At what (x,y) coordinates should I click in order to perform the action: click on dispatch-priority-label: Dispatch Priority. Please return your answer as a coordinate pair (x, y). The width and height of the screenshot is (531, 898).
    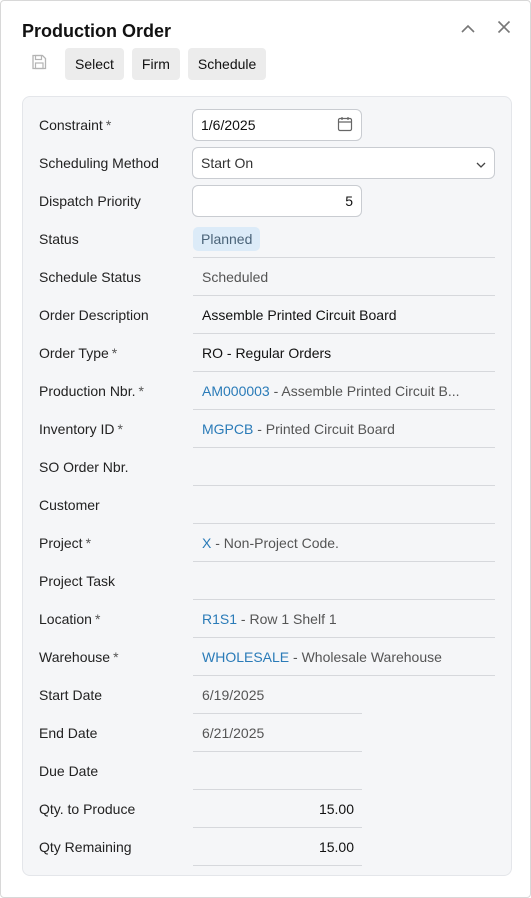
    Looking at the image, I should click on (90, 201).